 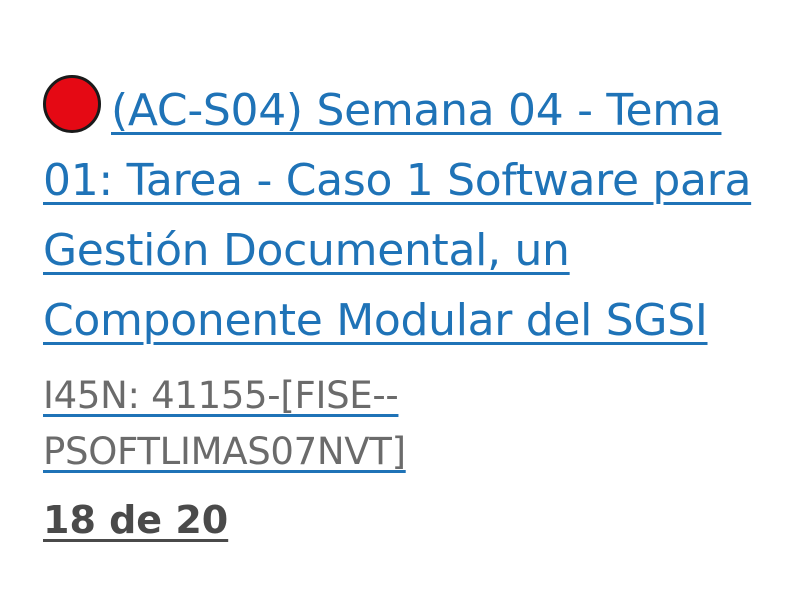 I want to click on assignment-title-line-3: Gestión Documental, un, so click(x=306, y=250).